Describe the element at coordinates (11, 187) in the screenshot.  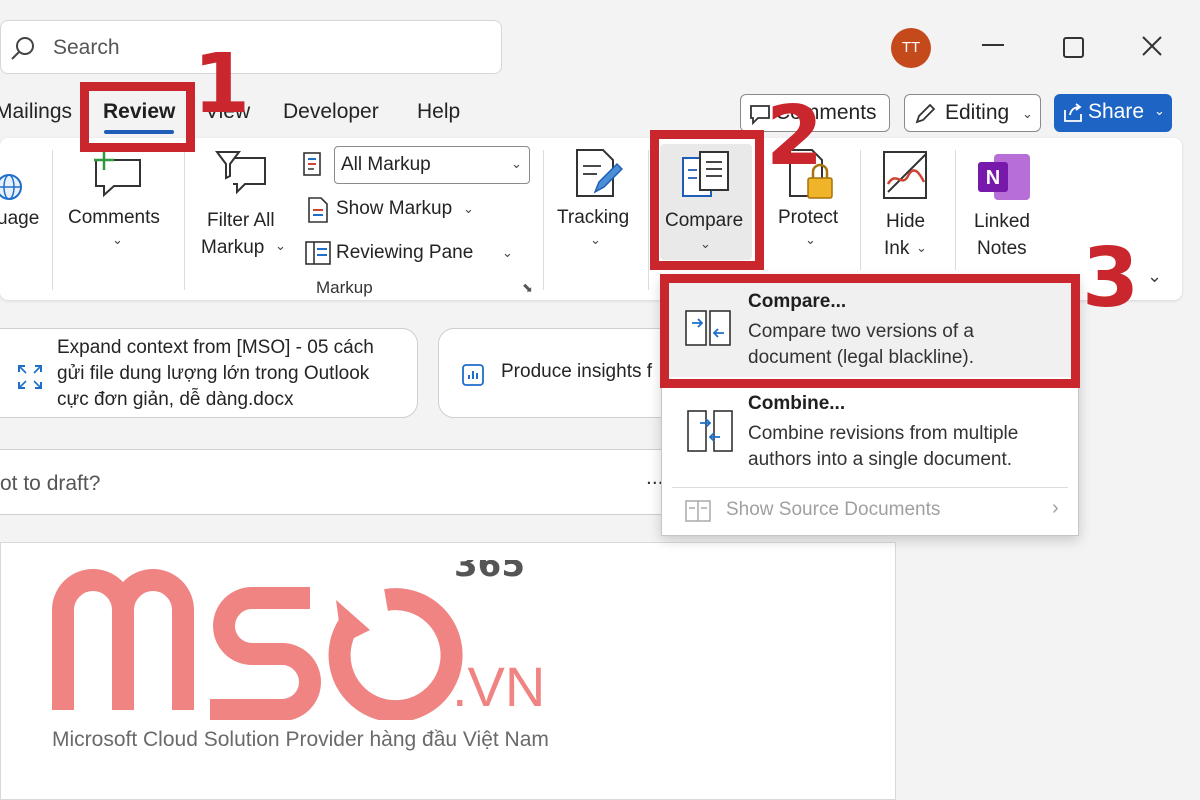
I see `globe-icon` at that location.